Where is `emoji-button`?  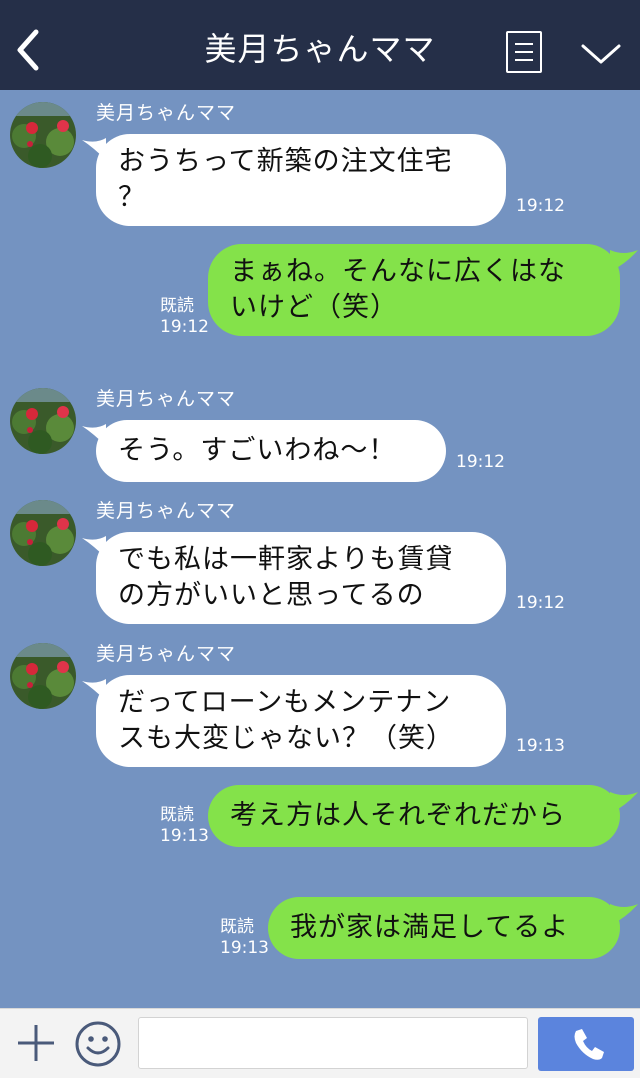 emoji-button is located at coordinates (98, 1044).